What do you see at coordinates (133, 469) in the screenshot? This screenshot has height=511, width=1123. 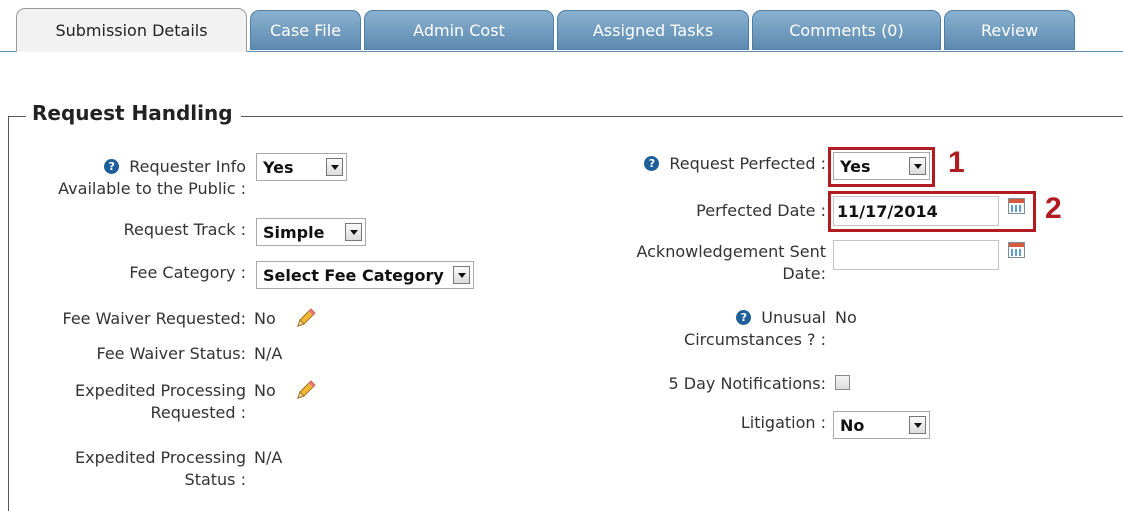 I see `expedited-status-label: Expedited Processing Status :` at bounding box center [133, 469].